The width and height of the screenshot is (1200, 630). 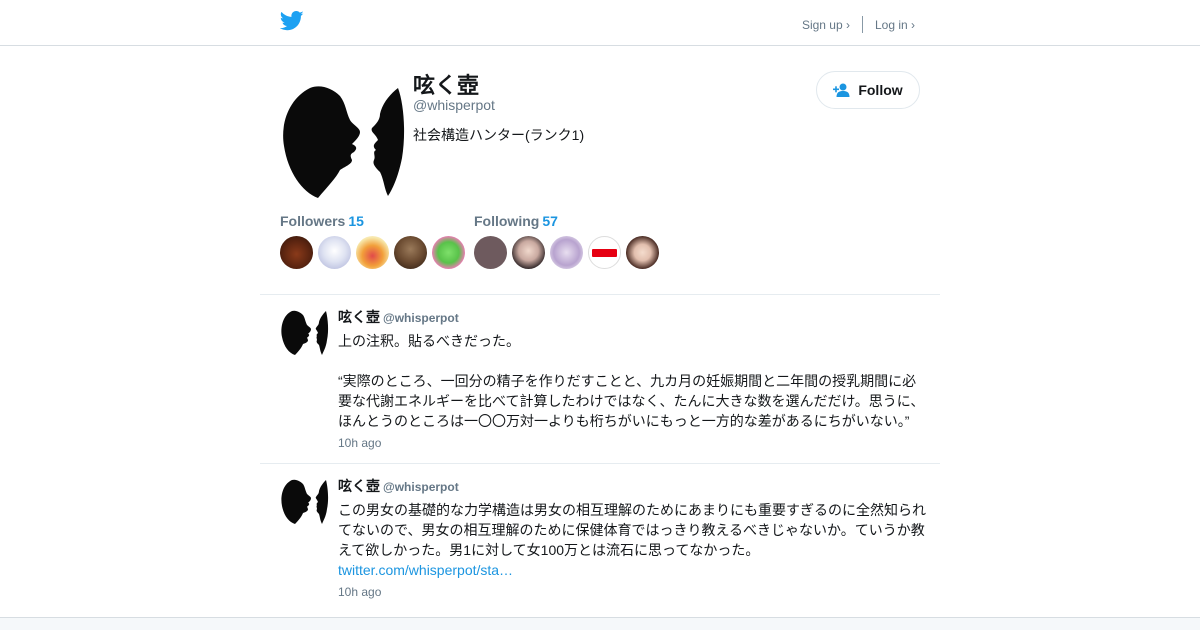 What do you see at coordinates (313, 221) in the screenshot?
I see `followers-label: Followers` at bounding box center [313, 221].